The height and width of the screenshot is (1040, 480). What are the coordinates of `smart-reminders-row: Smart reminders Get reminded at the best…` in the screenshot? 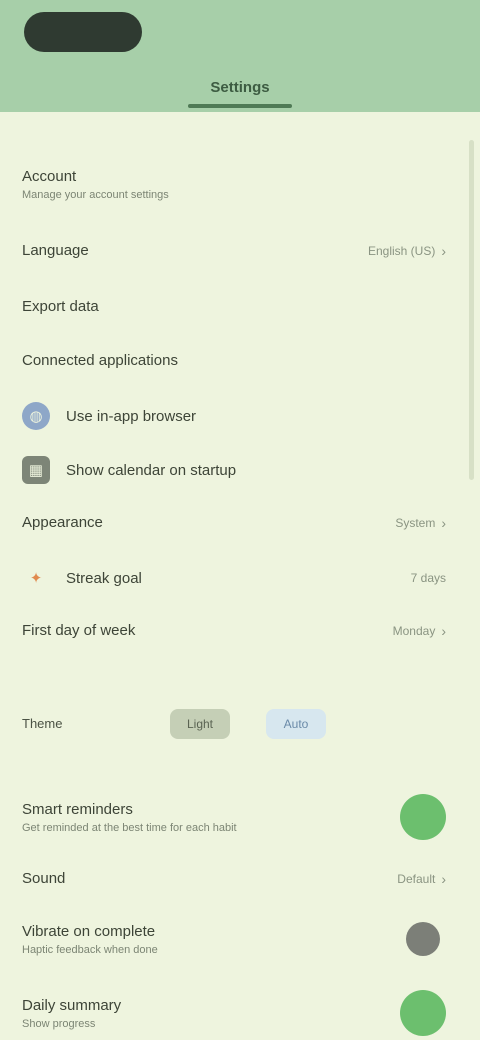 It's located at (234, 817).